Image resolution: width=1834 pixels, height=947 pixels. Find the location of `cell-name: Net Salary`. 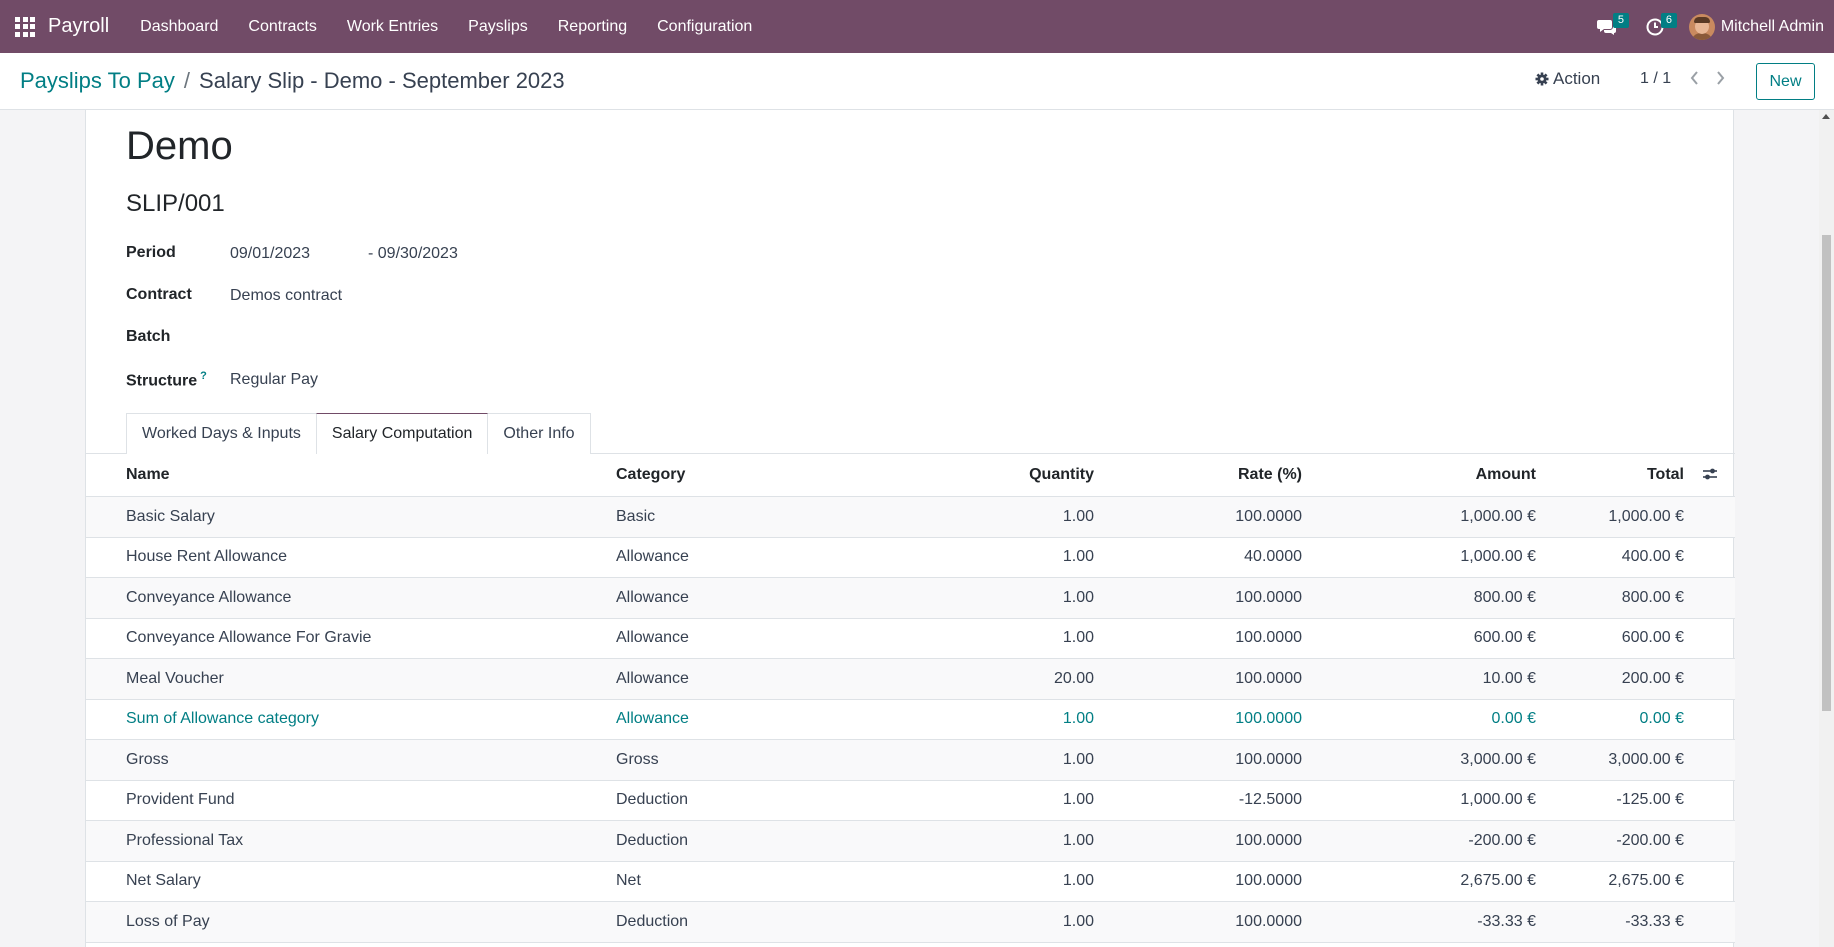

cell-name: Net Salary is located at coordinates (163, 881).